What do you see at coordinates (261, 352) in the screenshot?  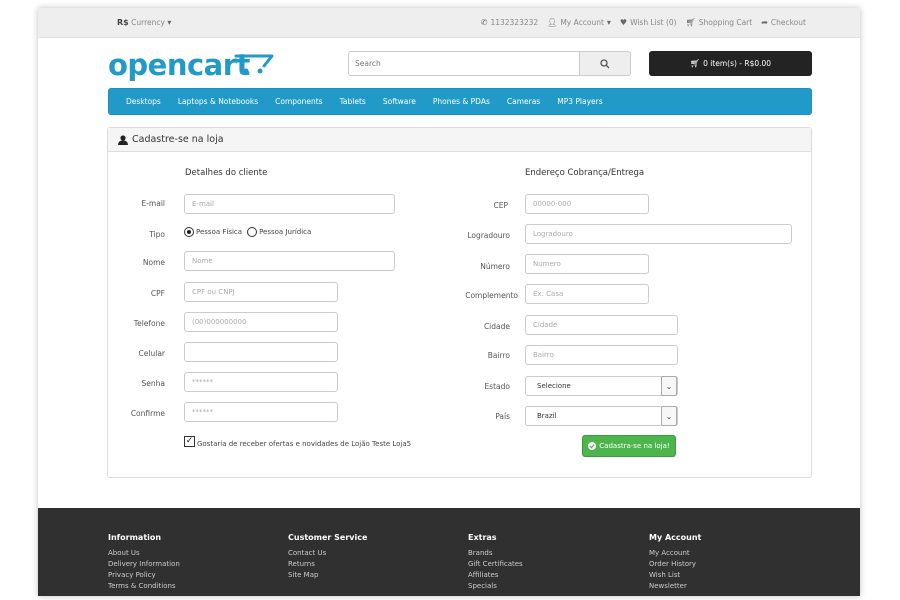 I see `celular-field` at bounding box center [261, 352].